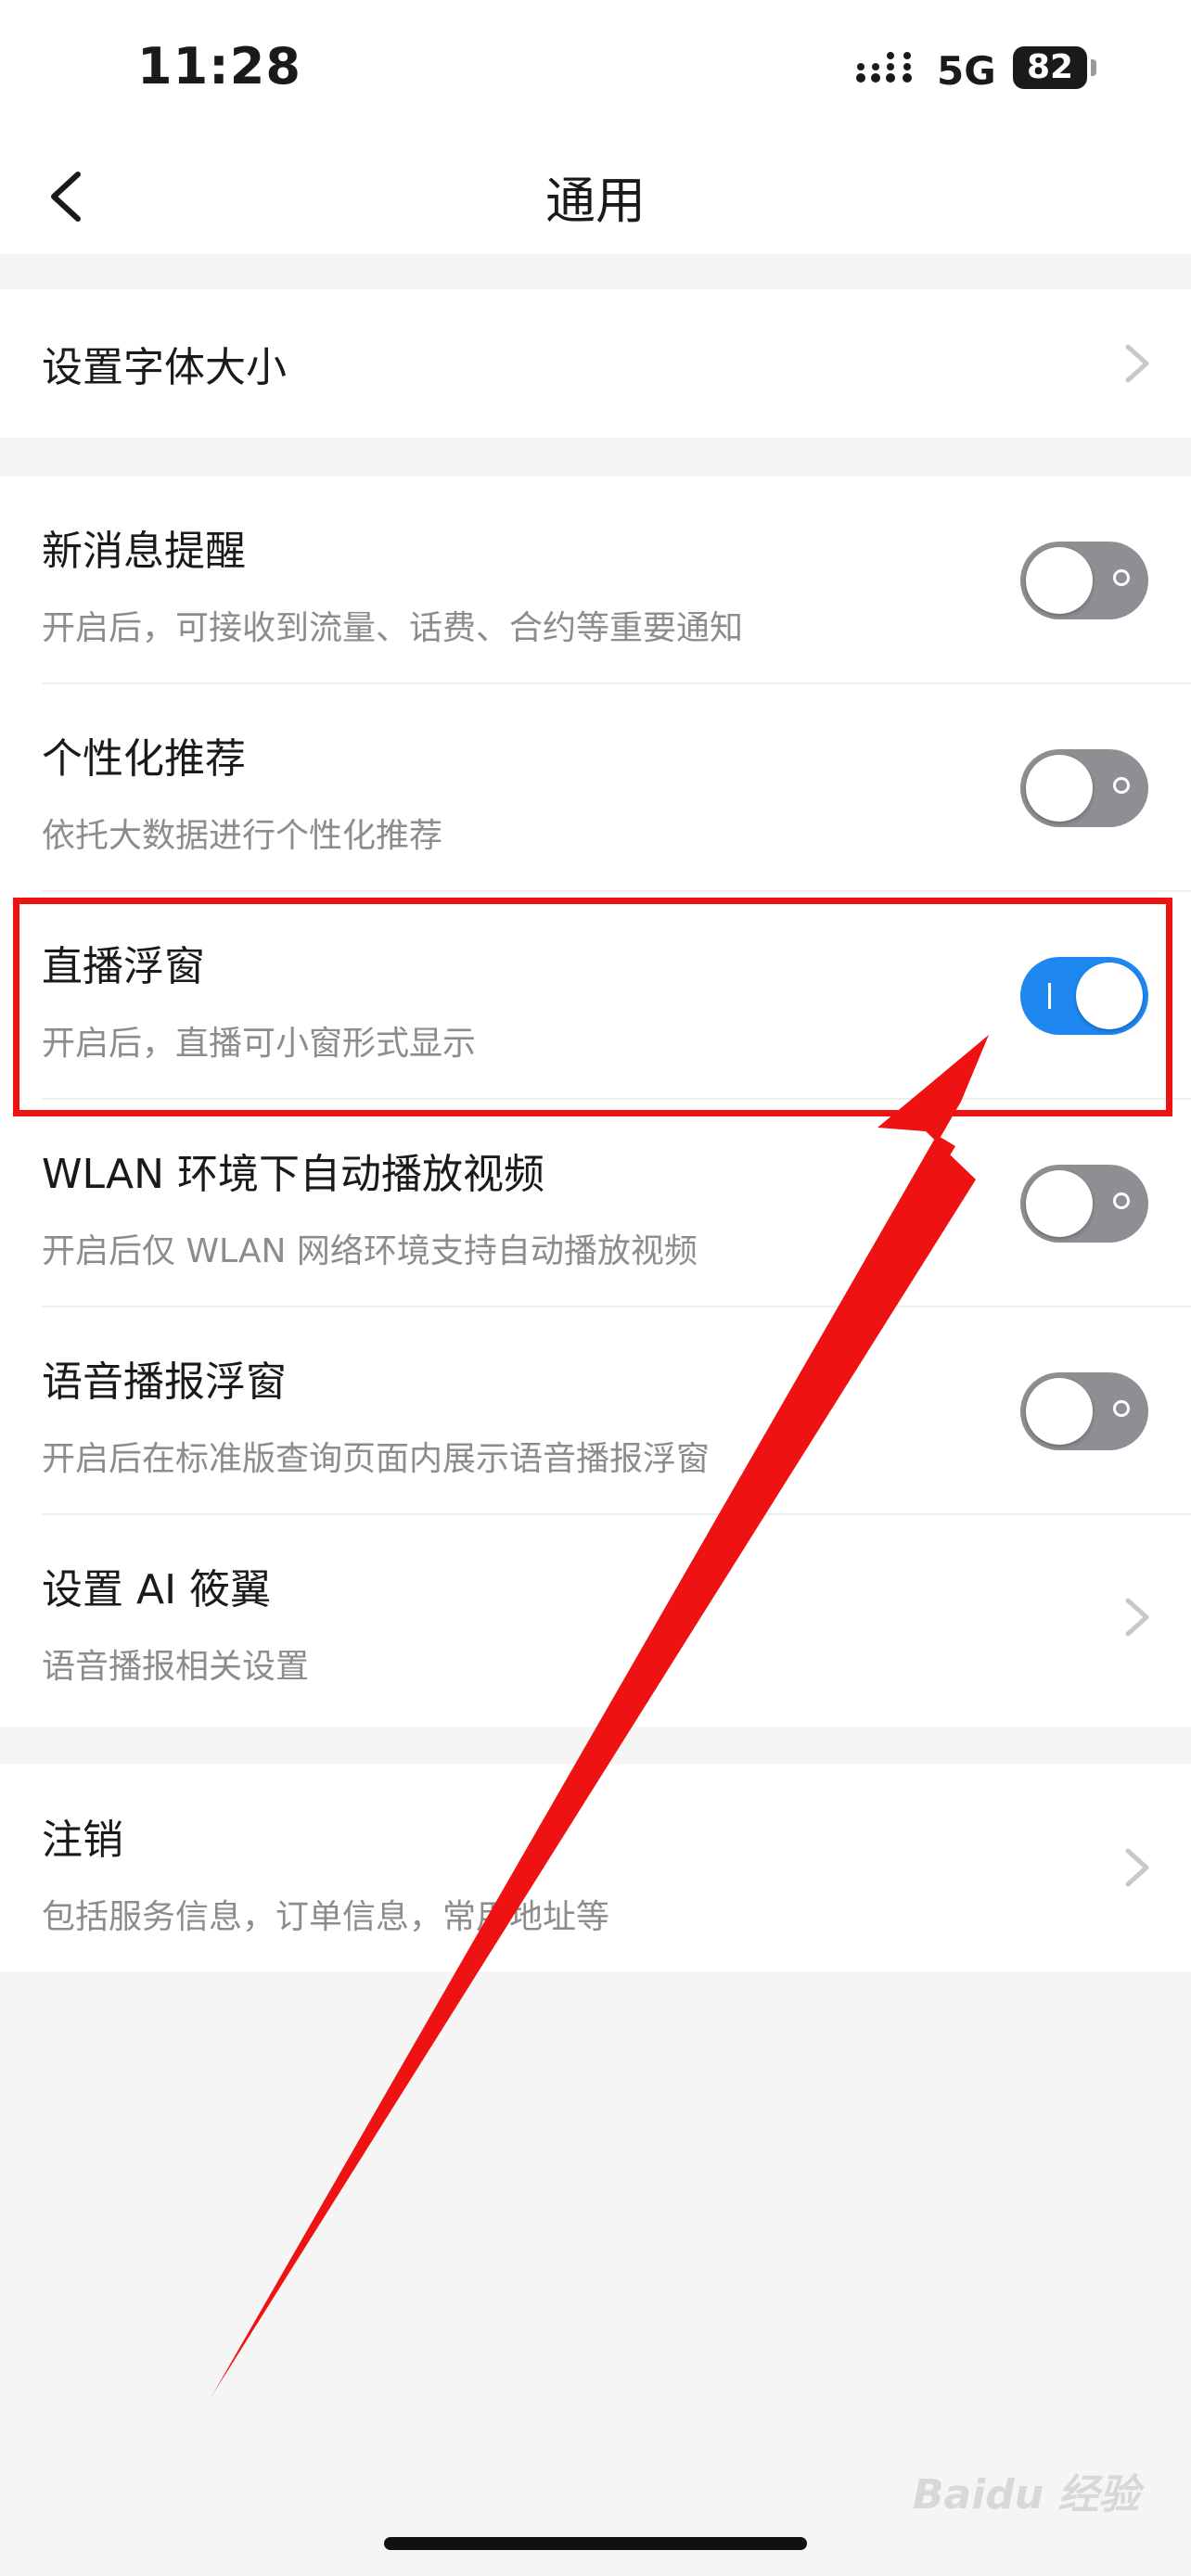  What do you see at coordinates (219, 66) in the screenshot?
I see `status-time: 11:28` at bounding box center [219, 66].